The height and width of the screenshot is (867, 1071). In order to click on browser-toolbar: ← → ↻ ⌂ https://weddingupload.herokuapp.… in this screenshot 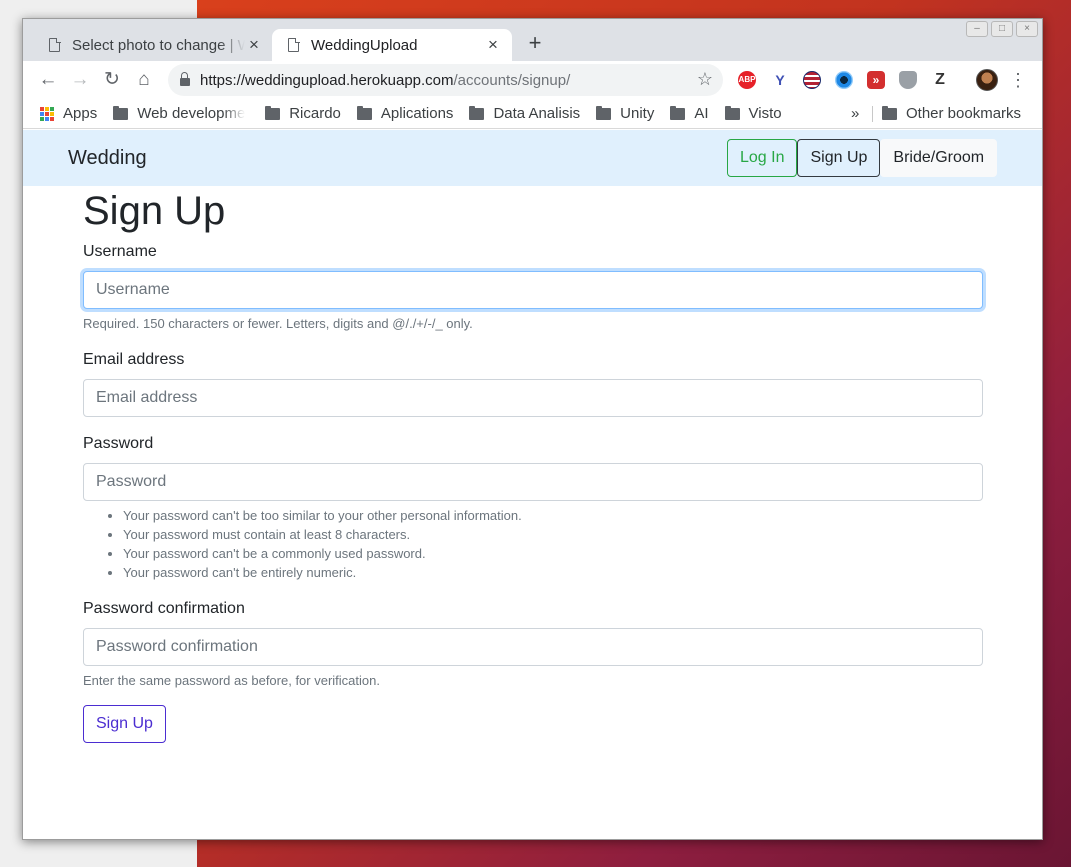, I will do `click(532, 80)`.